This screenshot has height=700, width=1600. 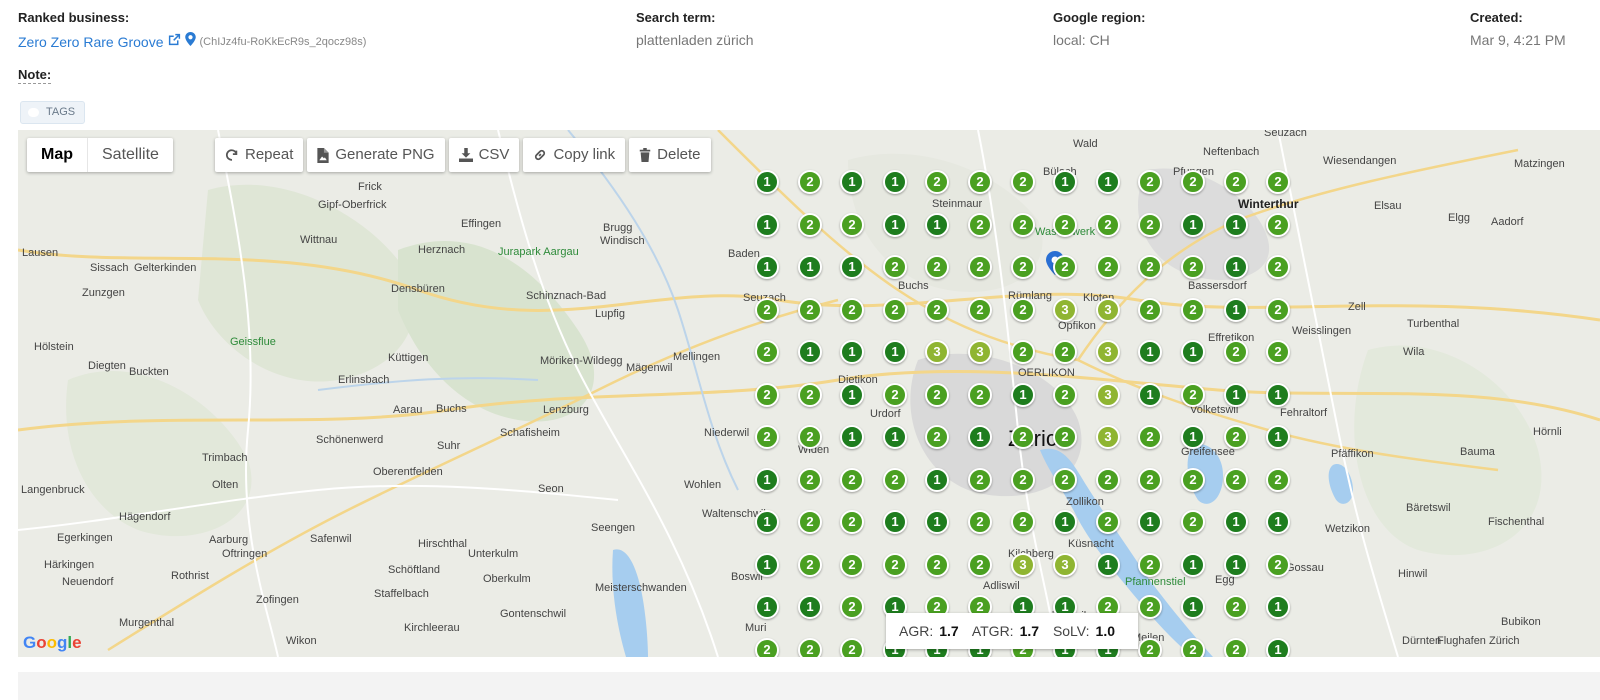 I want to click on generate-png-button: Generate PNG, so click(x=376, y=155).